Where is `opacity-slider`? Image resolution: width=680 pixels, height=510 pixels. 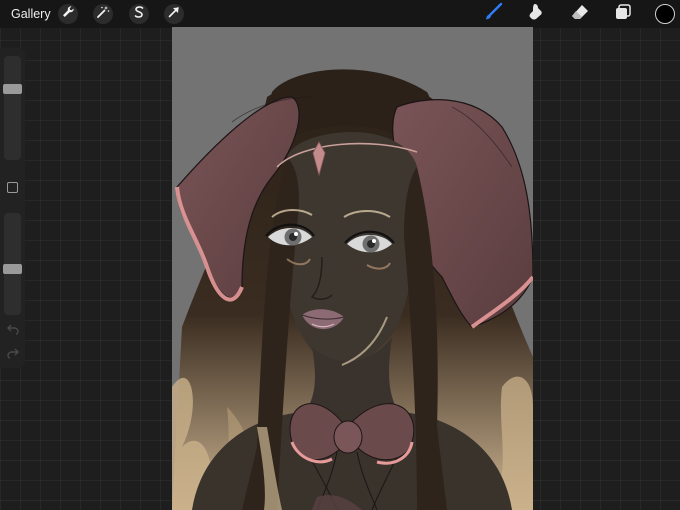 opacity-slider is located at coordinates (12, 264).